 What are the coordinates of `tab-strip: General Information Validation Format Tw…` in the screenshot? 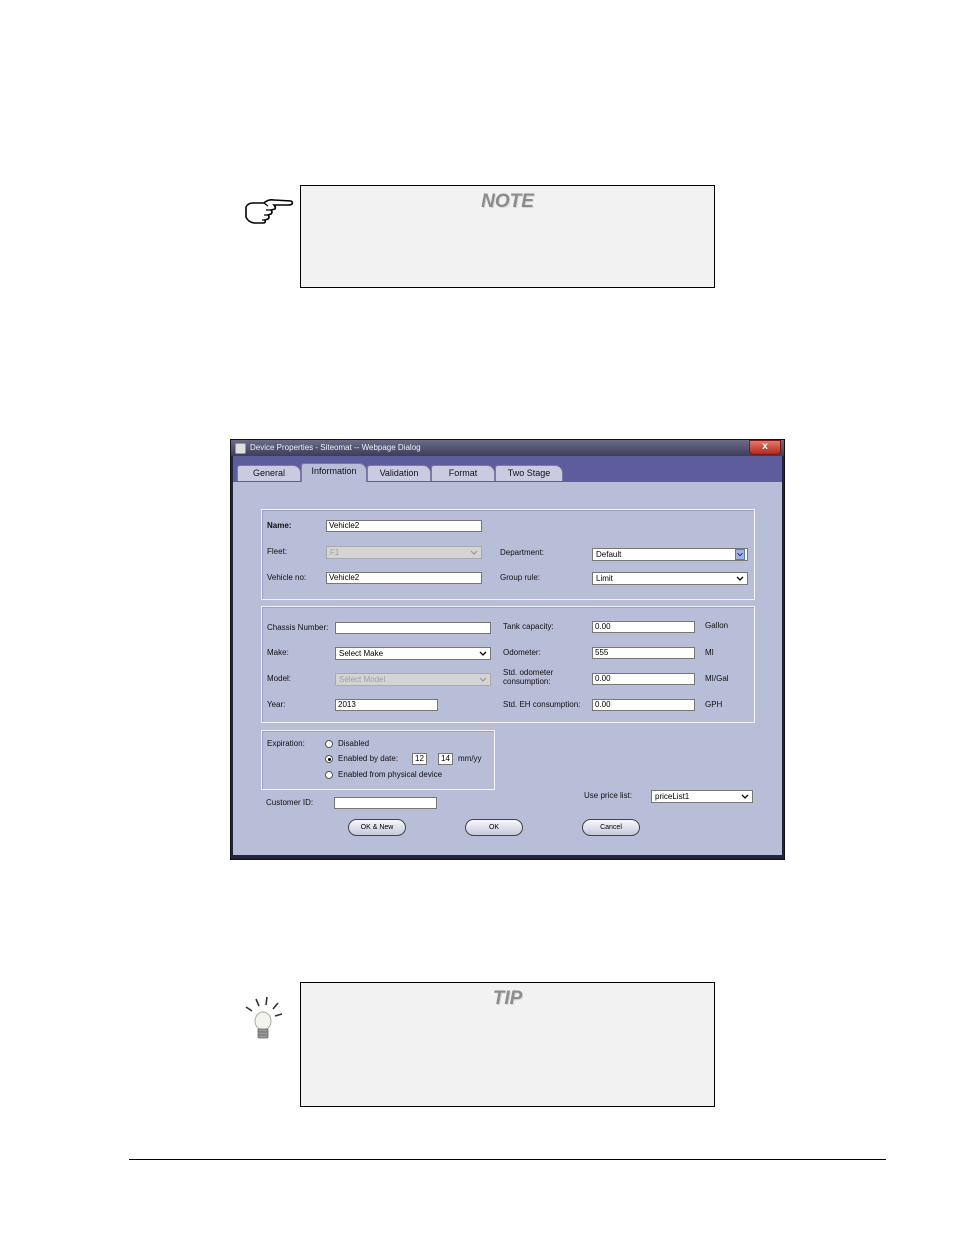 It's located at (507, 469).